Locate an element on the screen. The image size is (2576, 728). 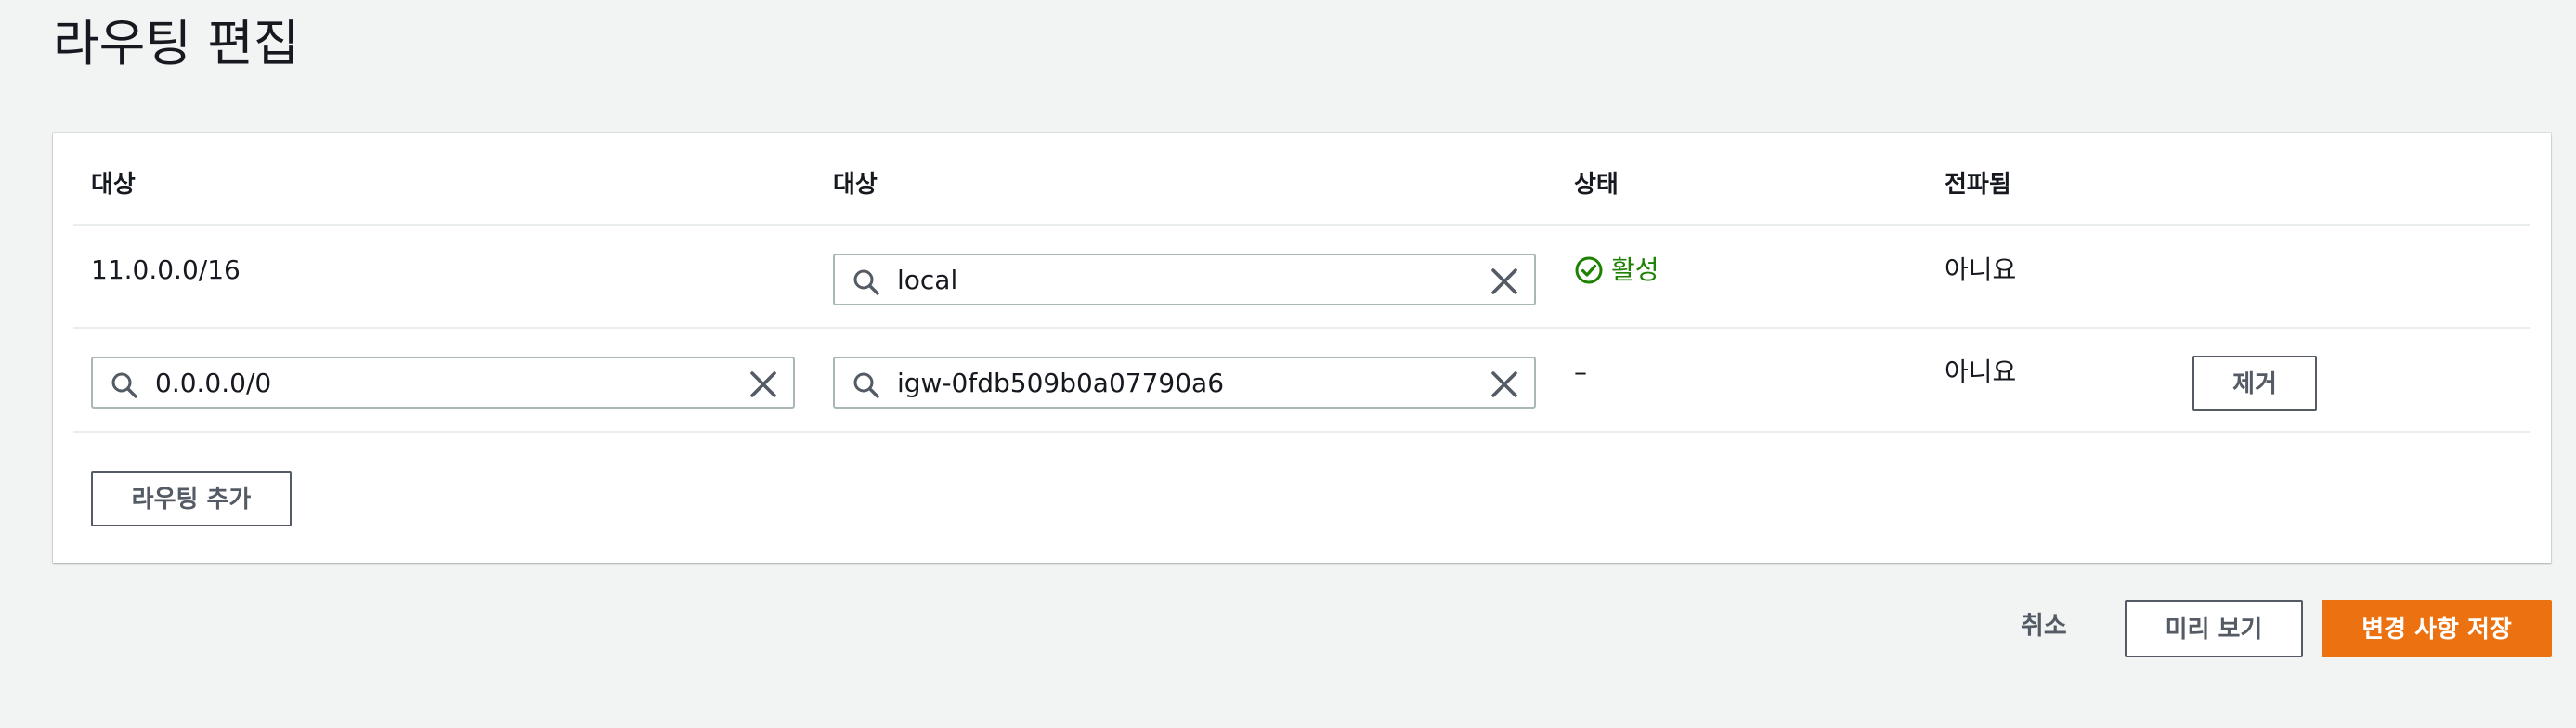
preview-button: 미리 보기 is located at coordinates (2214, 628).